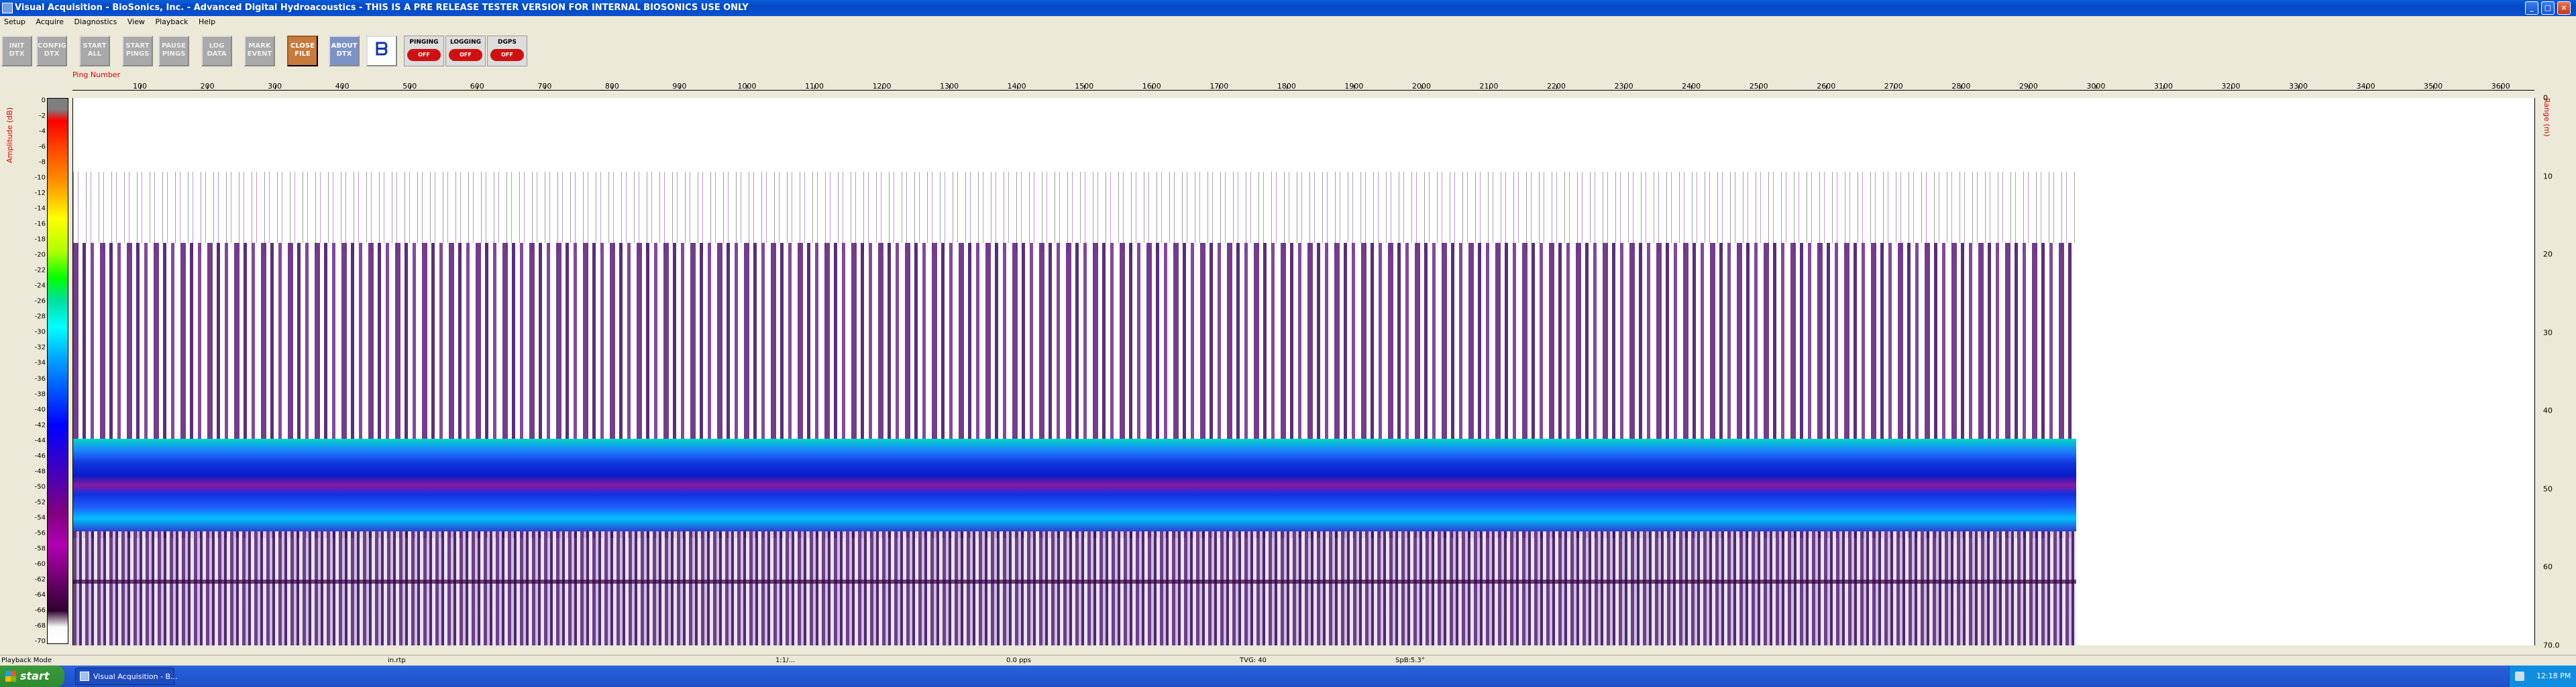 Image resolution: width=2576 pixels, height=687 pixels. What do you see at coordinates (2548, 332) in the screenshot?
I see `range-tick-label: 30` at bounding box center [2548, 332].